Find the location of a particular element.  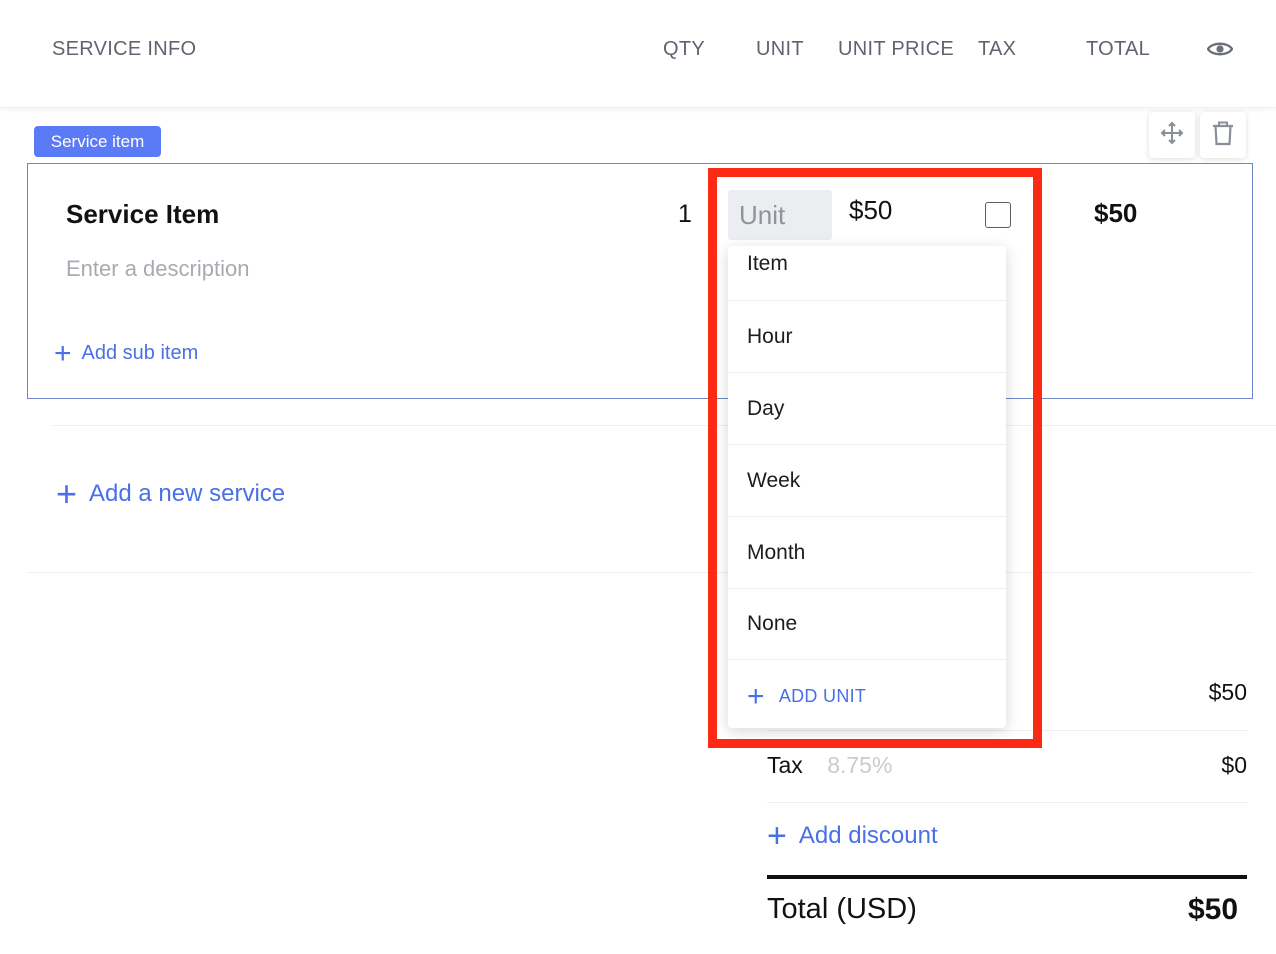

add-unit-label: ADD UNIT is located at coordinates (822, 696).